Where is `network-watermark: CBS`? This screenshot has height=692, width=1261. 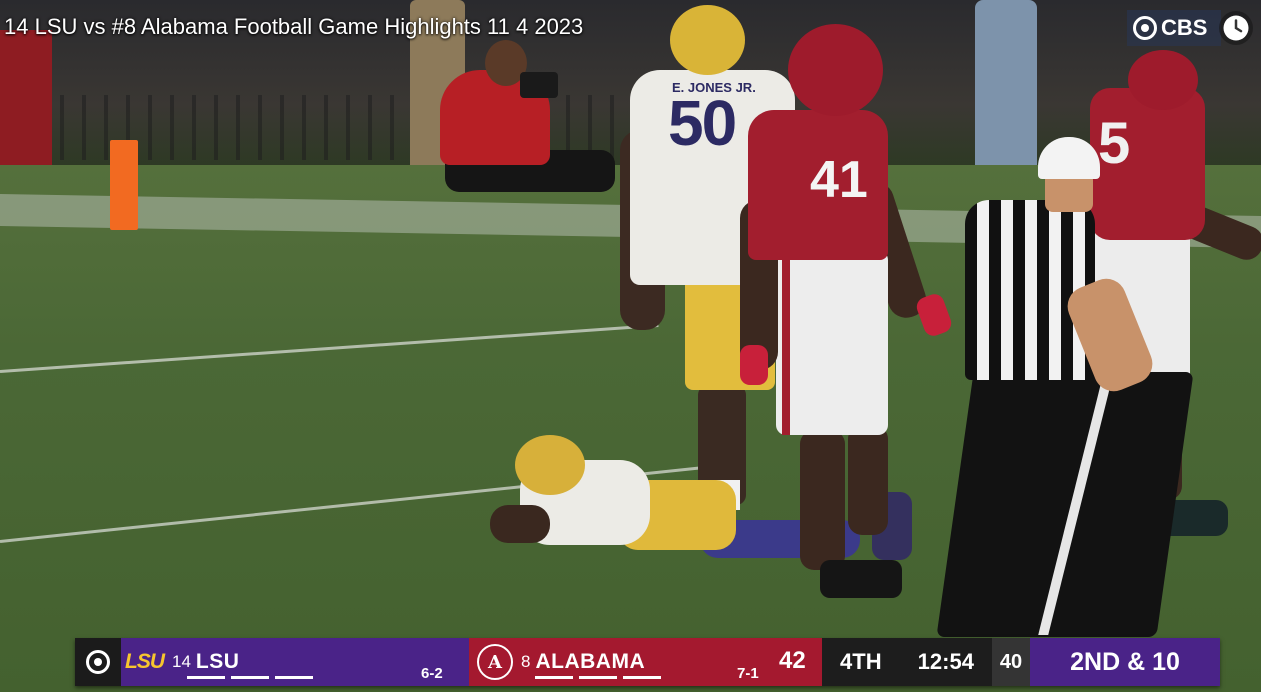
network-watermark: CBS is located at coordinates (1174, 28).